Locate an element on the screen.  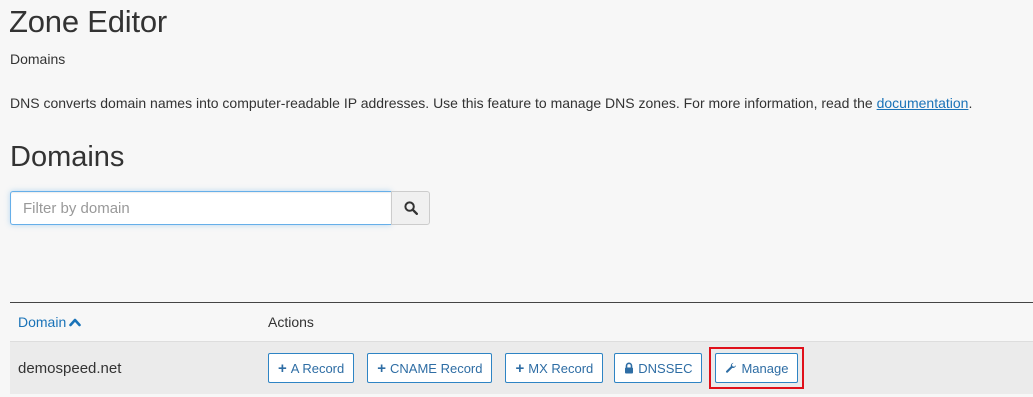
cname-record-label: CNAME Record is located at coordinates (436, 368).